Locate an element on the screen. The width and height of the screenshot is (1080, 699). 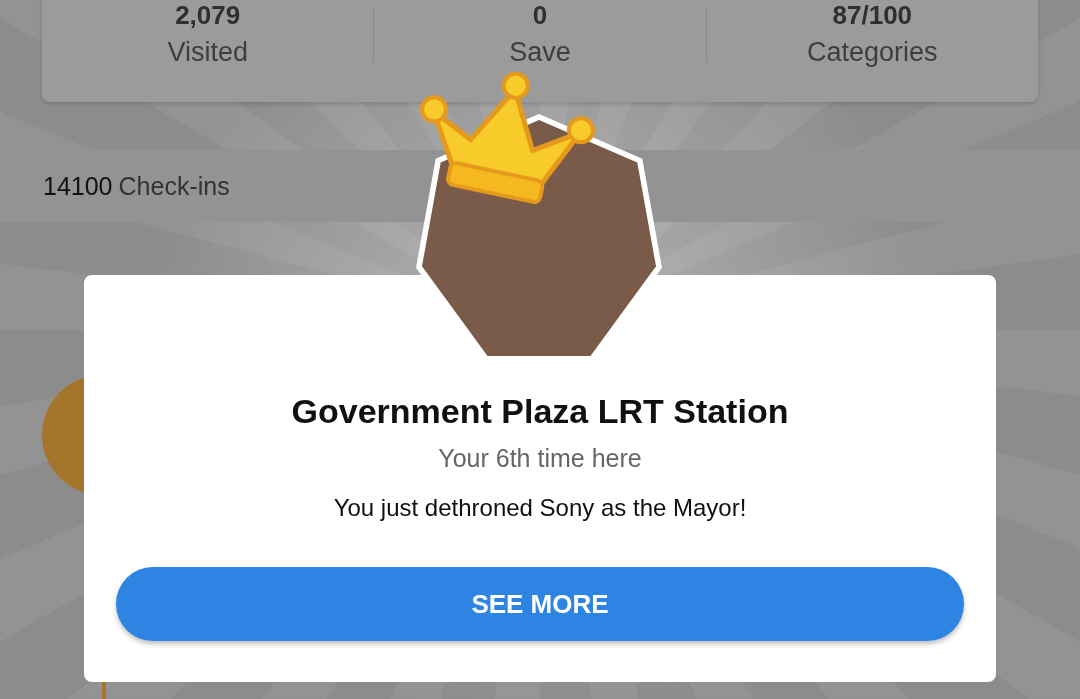
stat-label: Visited is located at coordinates (207, 52).